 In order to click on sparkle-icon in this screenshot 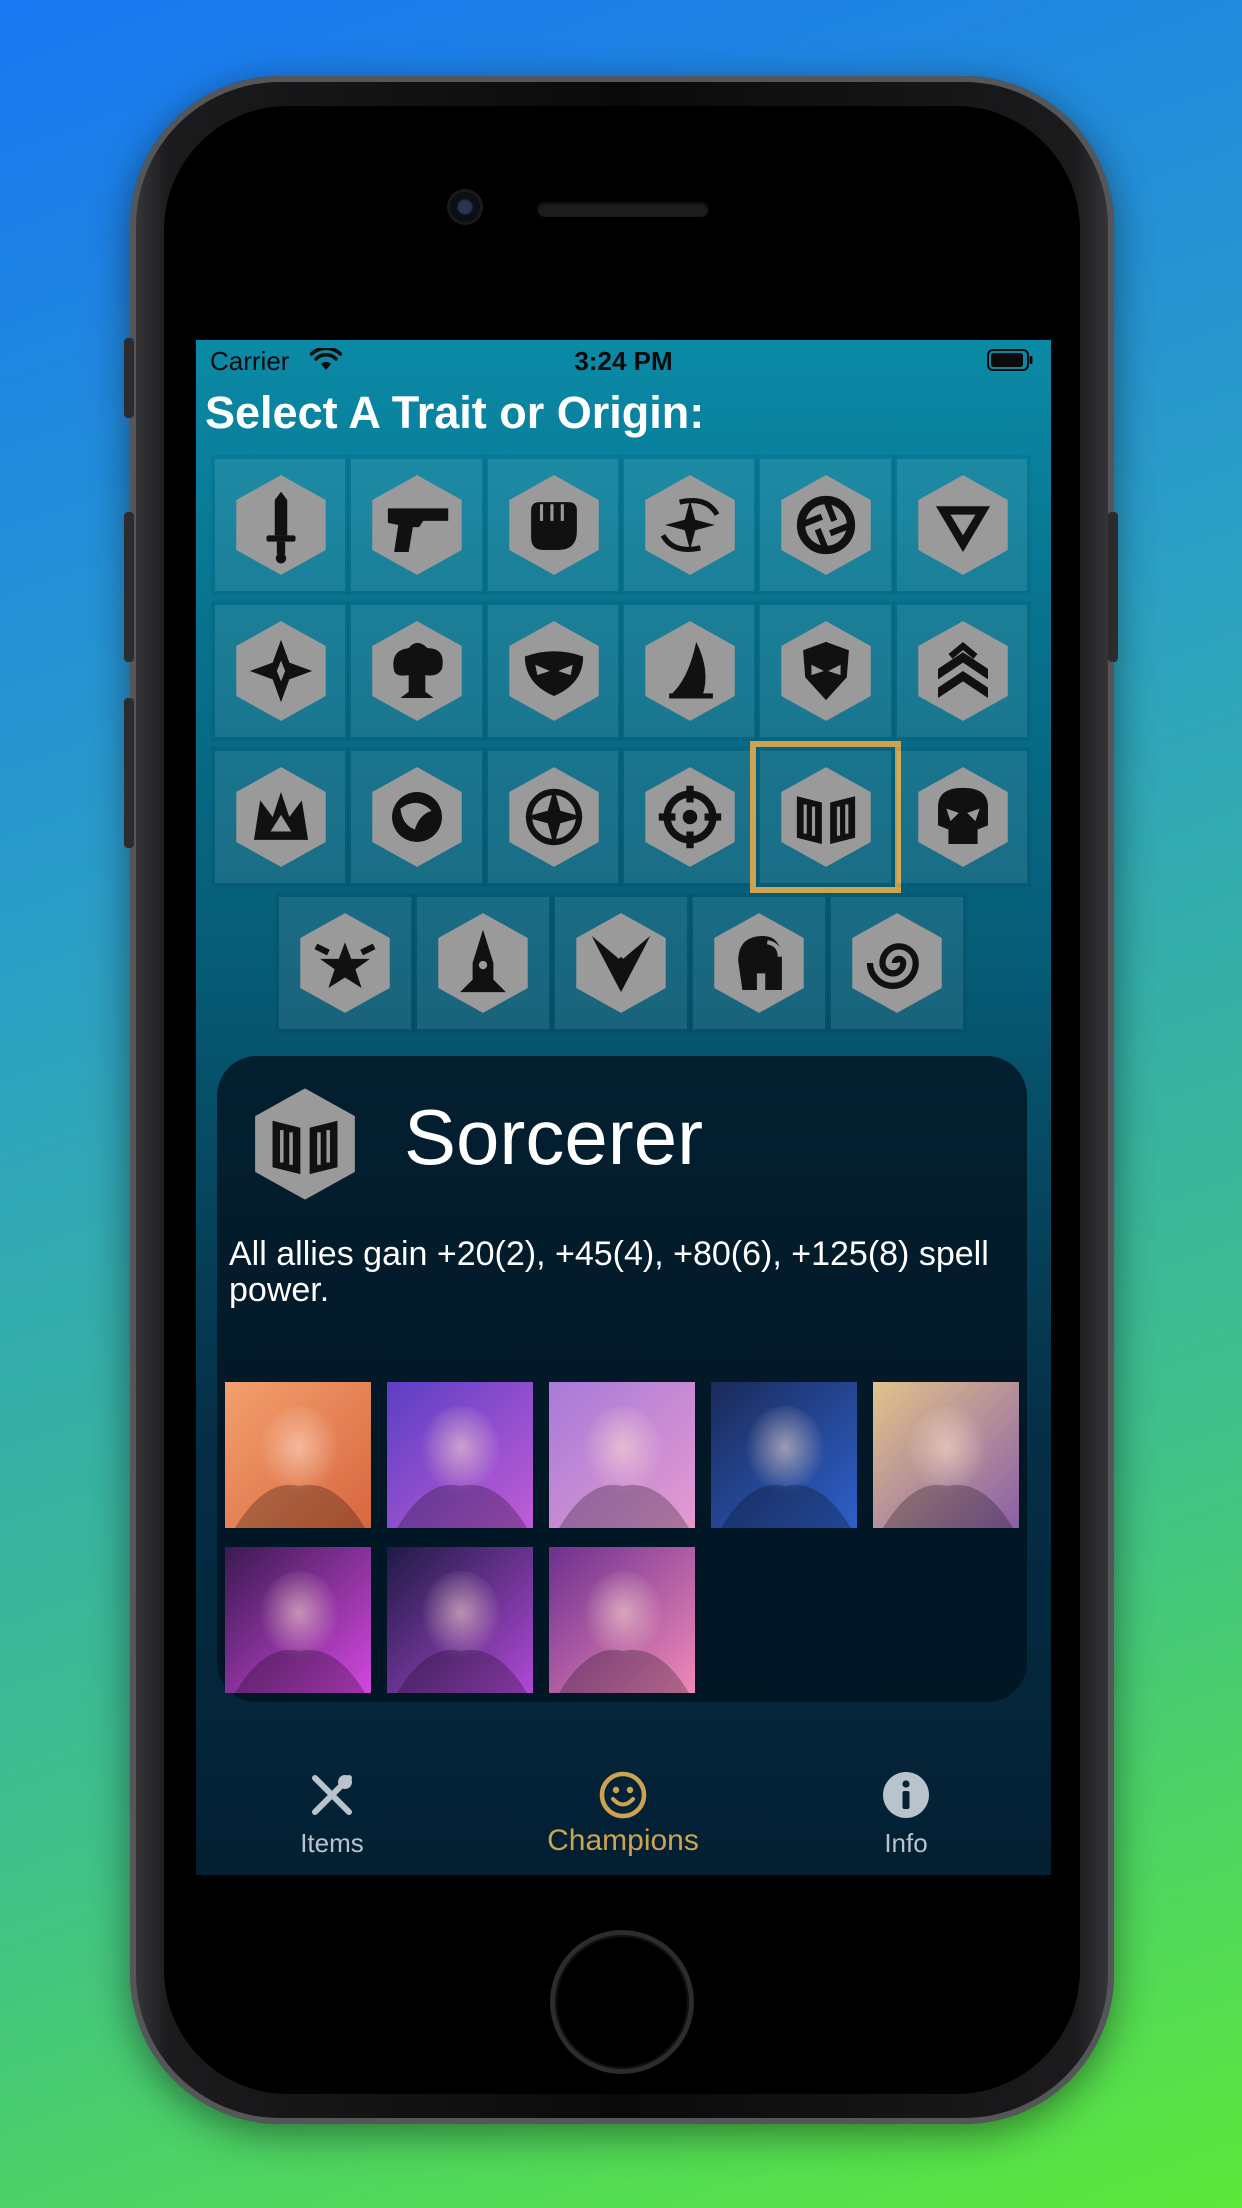, I will do `click(690, 525)`.